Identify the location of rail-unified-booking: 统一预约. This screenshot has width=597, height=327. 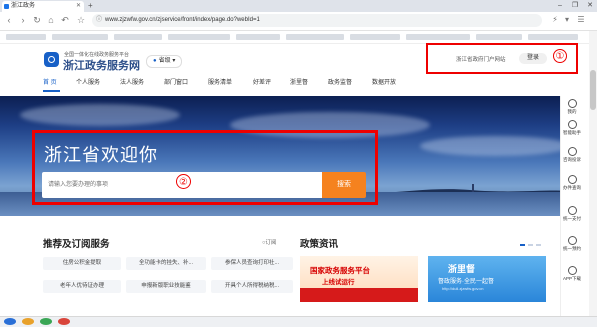
(572, 244).